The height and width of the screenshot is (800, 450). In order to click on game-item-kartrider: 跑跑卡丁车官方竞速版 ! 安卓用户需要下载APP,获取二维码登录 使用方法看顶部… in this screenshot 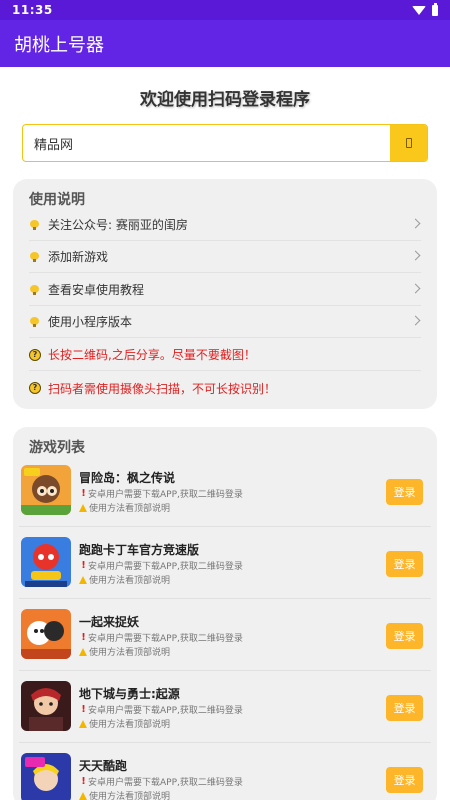, I will do `click(225, 563)`.